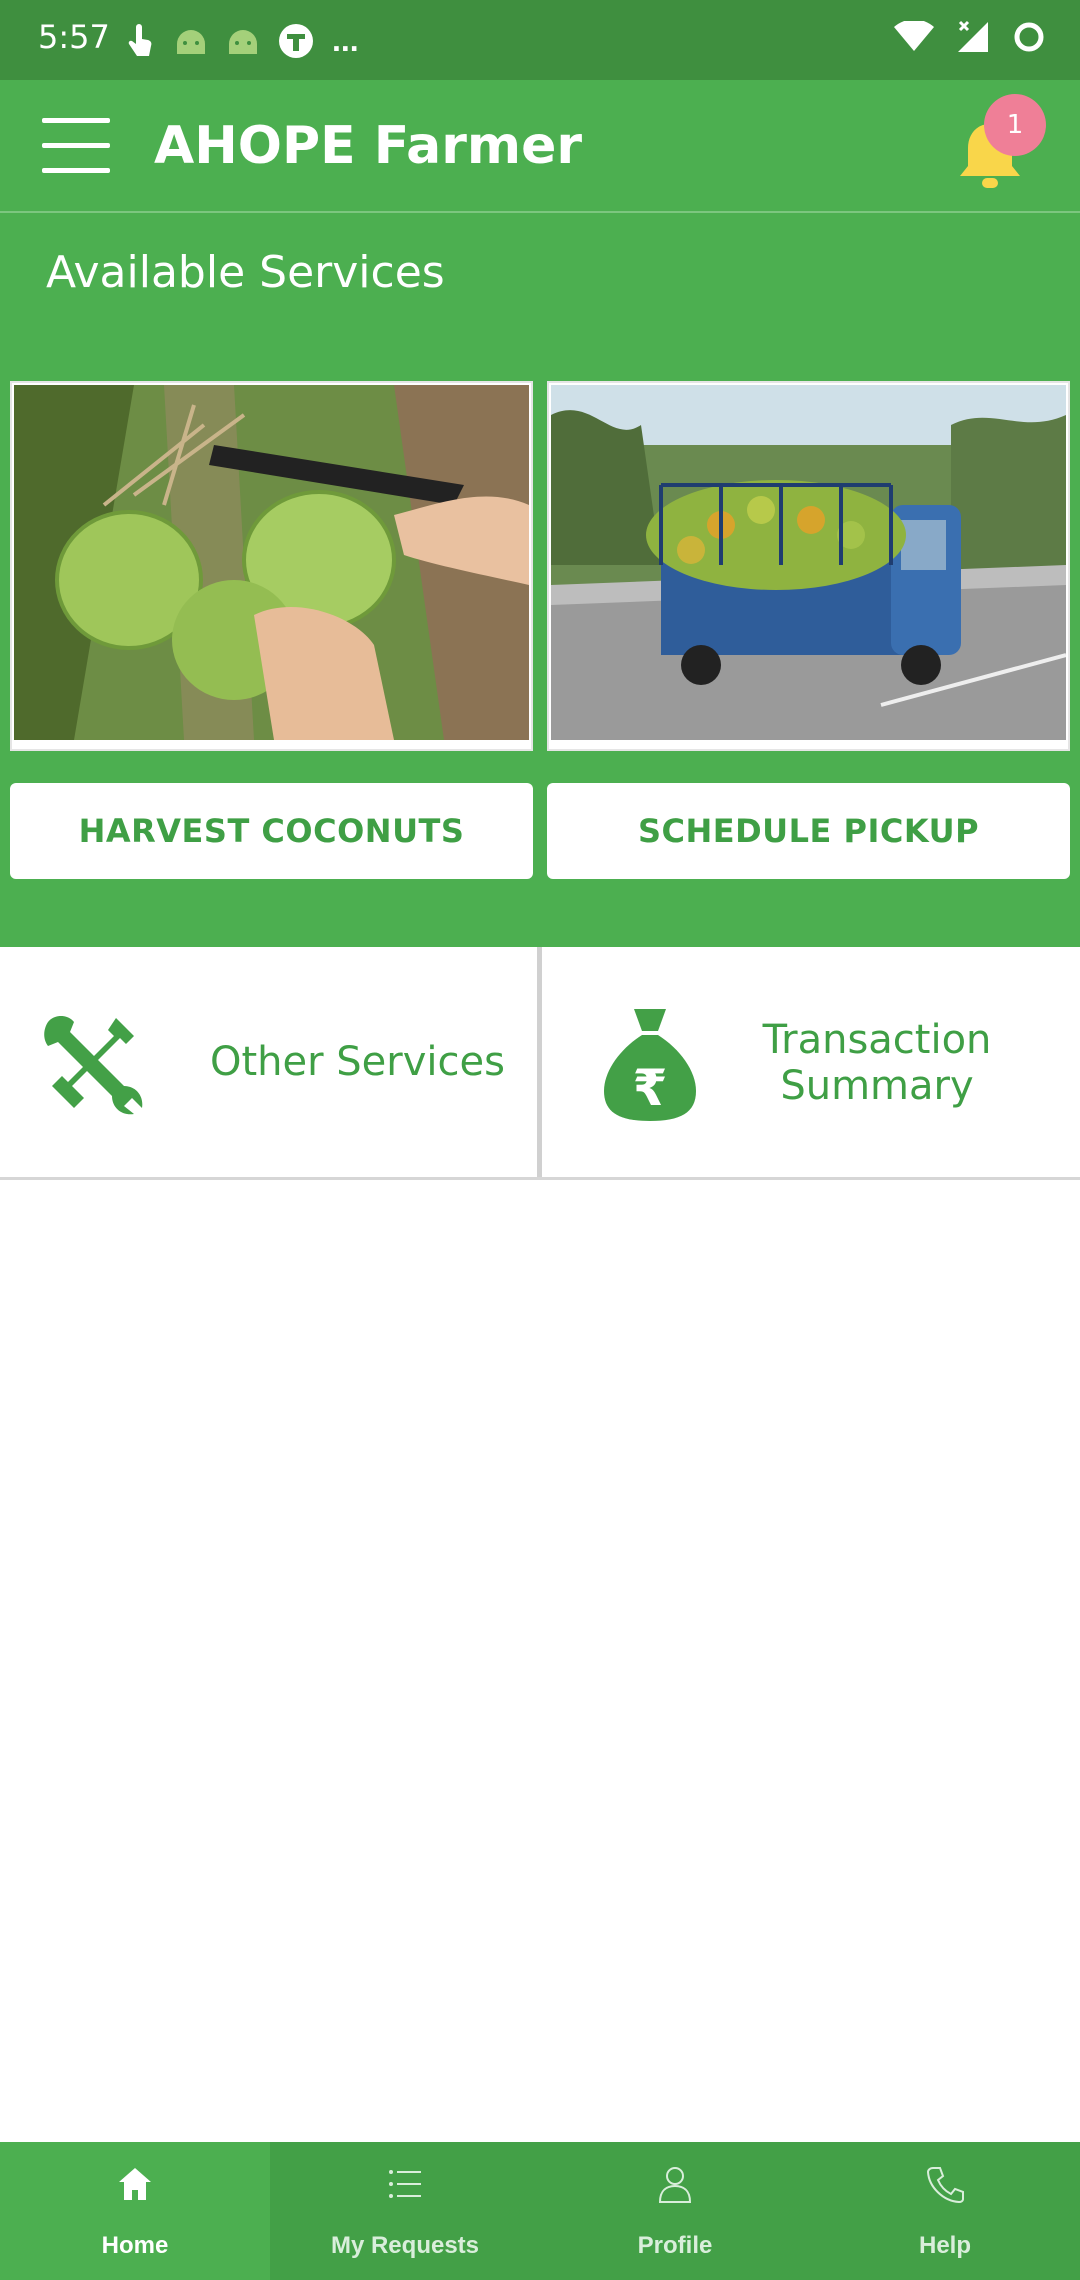 The height and width of the screenshot is (2280, 1080). What do you see at coordinates (675, 2185) in the screenshot?
I see `person-icon` at bounding box center [675, 2185].